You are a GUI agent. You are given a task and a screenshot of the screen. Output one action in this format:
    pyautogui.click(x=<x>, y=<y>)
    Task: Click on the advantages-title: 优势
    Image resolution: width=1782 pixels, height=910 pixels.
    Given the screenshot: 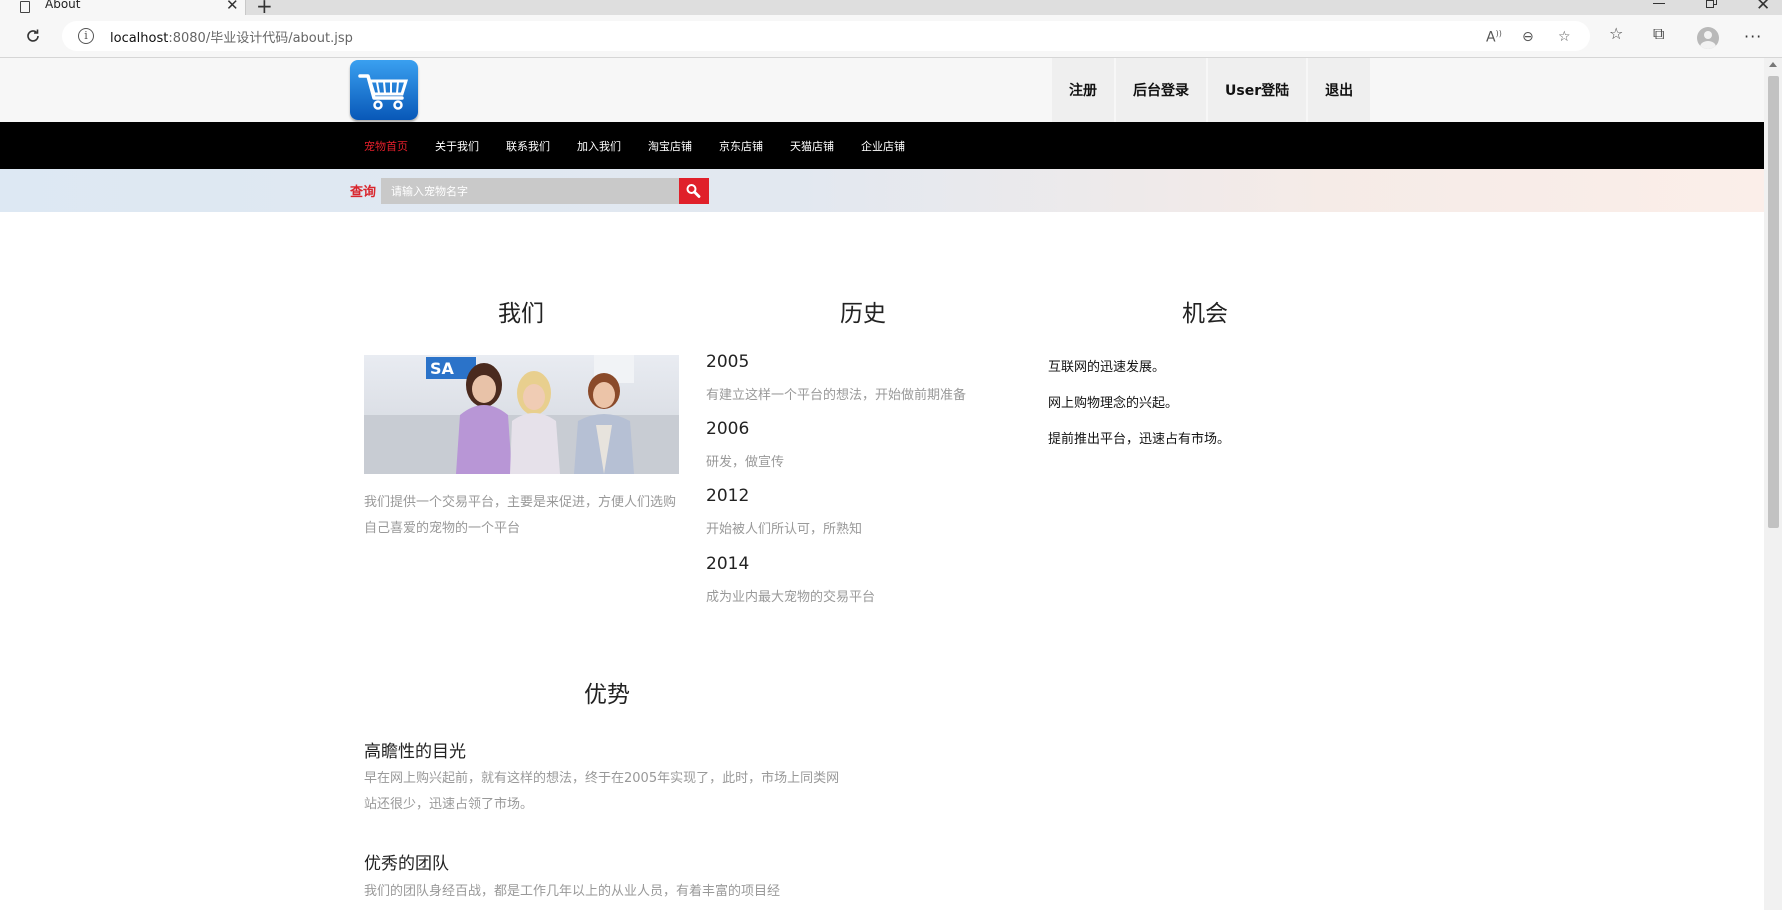 What is the action you would take?
    pyautogui.click(x=607, y=695)
    